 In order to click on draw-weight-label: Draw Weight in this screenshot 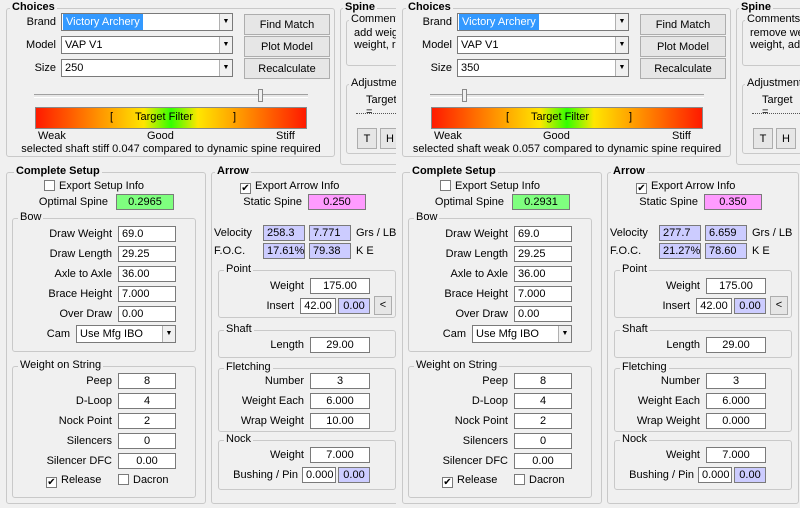, I will do `click(476, 234)`.